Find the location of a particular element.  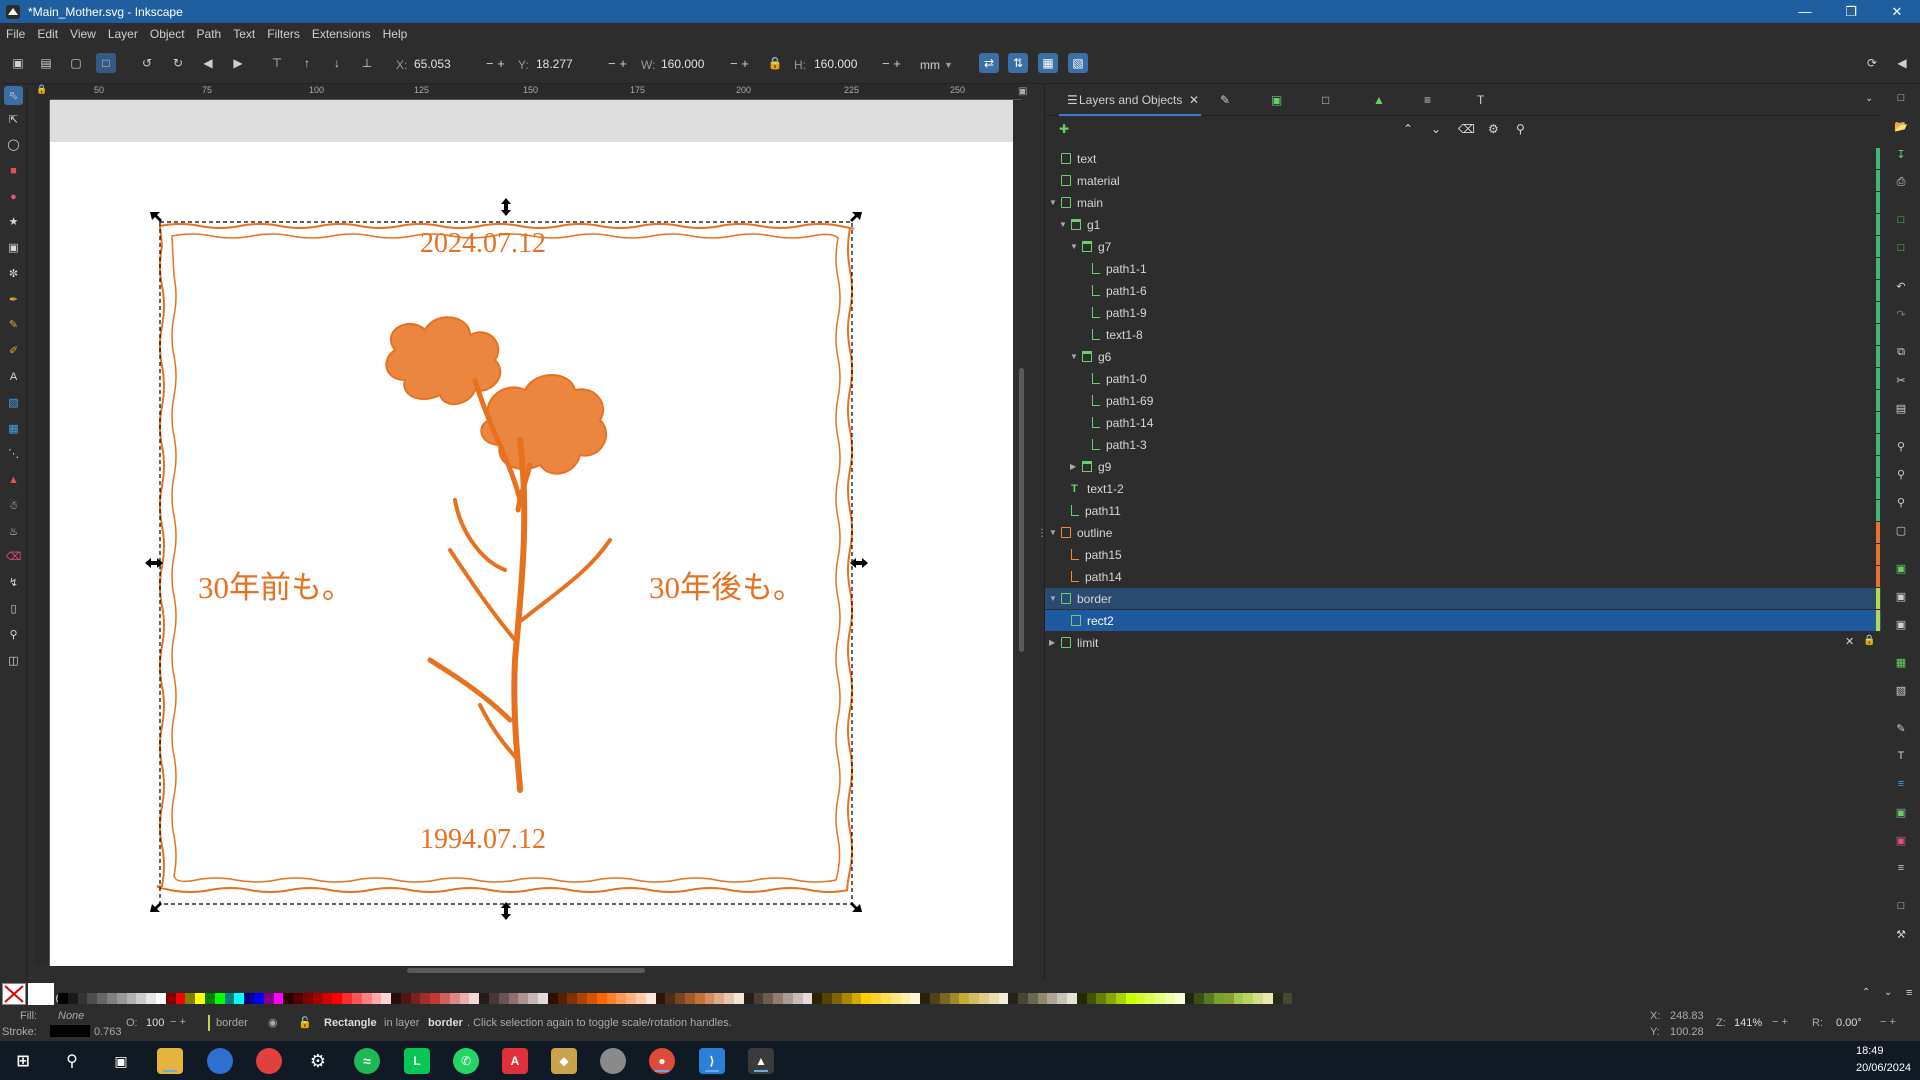

tree-row: path11 is located at coordinates (1463, 510).